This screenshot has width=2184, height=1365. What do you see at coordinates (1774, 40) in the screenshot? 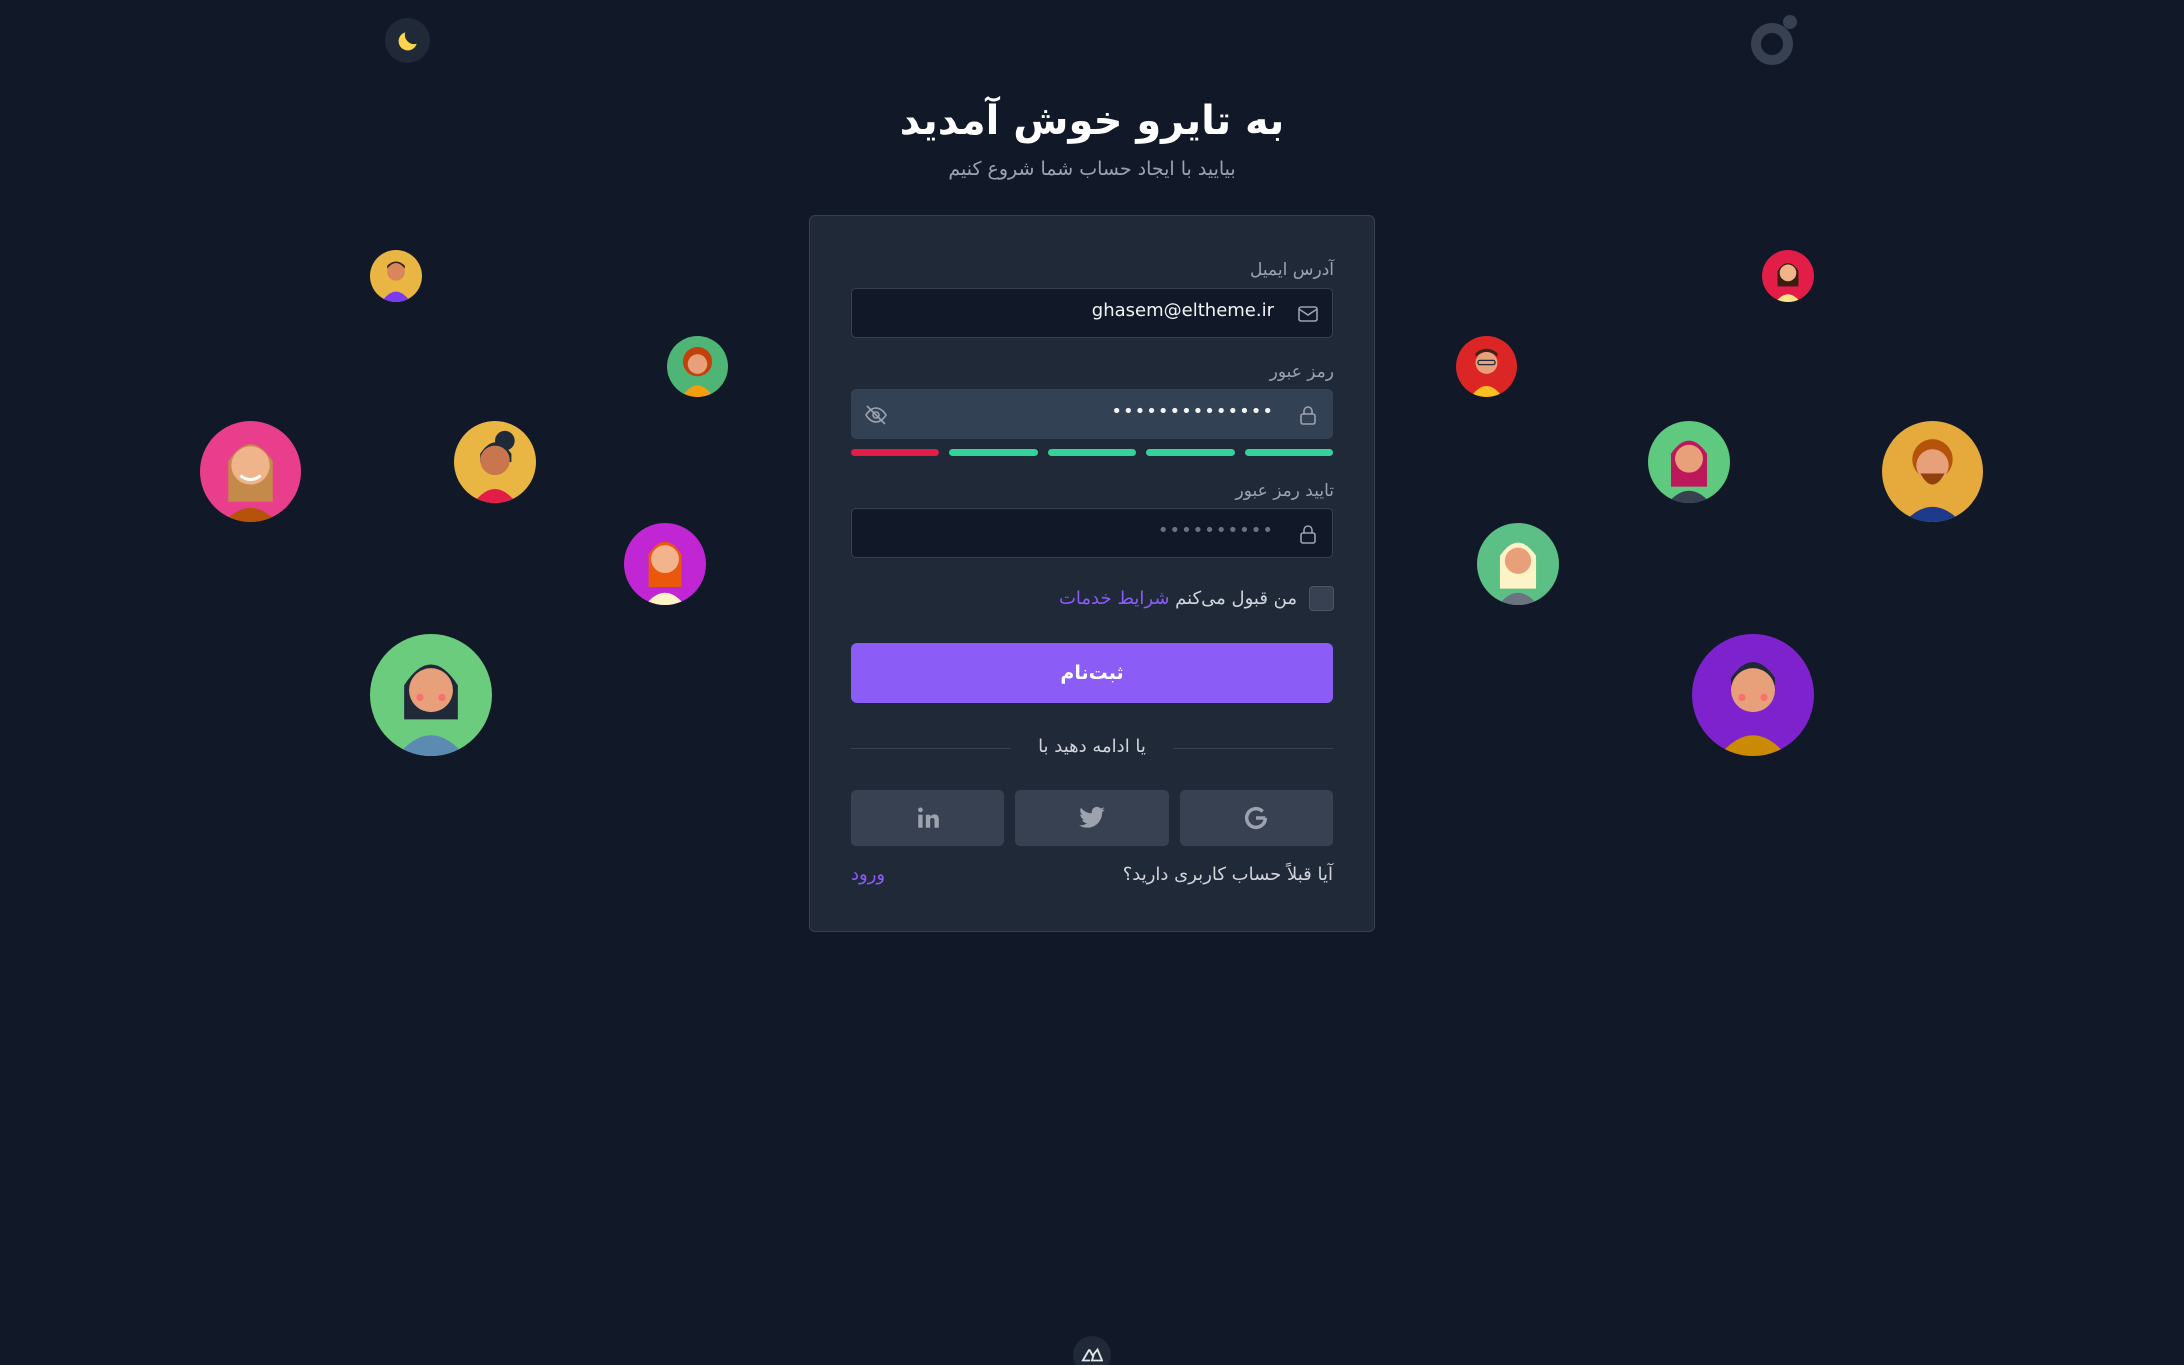
I see `brand-logo-icon` at bounding box center [1774, 40].